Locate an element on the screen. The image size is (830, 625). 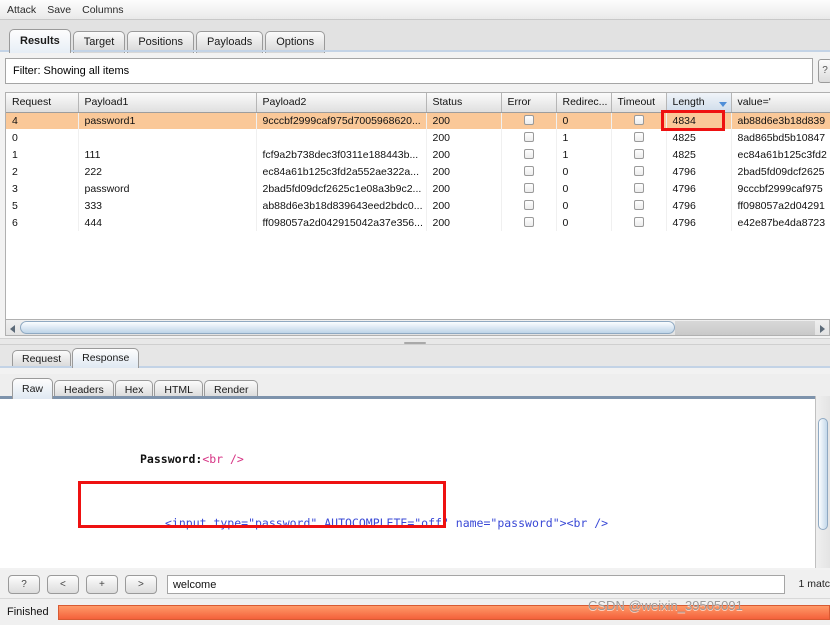
menu-bar: Attack Save Columns is located at coordinates (415, 10).